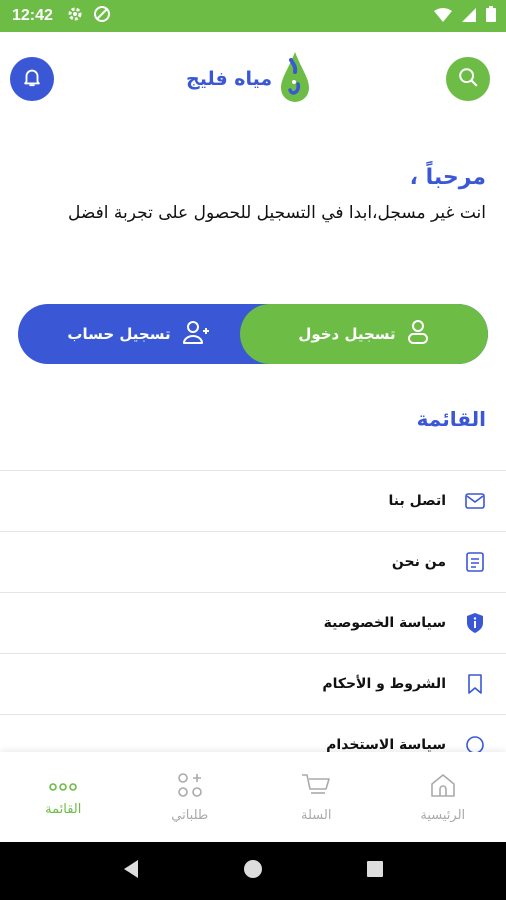 This screenshot has width=506, height=900. I want to click on home-icon, so click(443, 787).